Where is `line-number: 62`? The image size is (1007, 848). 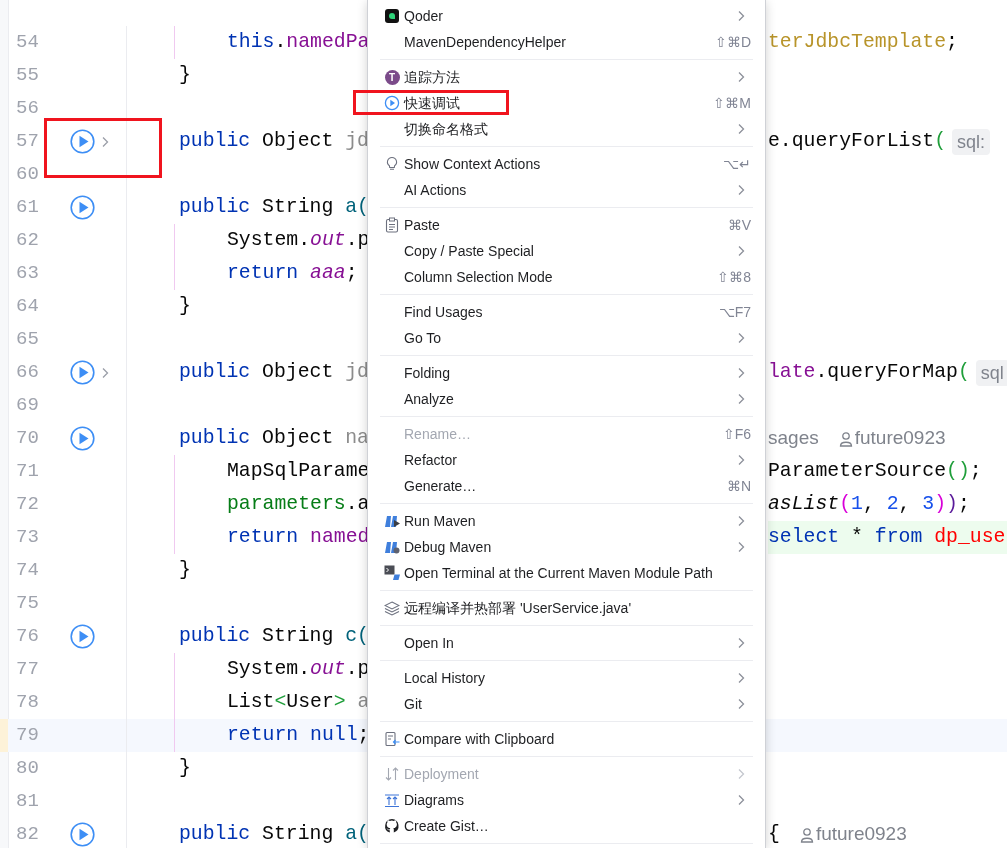
line-number: 62 is located at coordinates (27, 241).